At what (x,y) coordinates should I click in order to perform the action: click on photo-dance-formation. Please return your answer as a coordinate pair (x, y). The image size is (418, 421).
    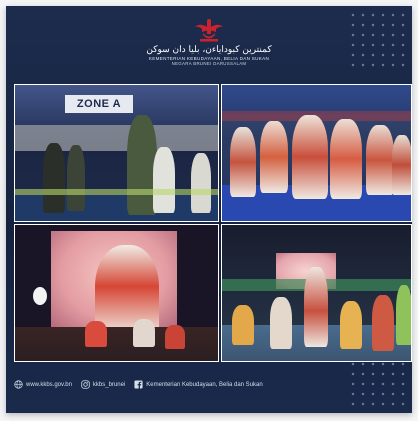
    Looking at the image, I should click on (316, 153).